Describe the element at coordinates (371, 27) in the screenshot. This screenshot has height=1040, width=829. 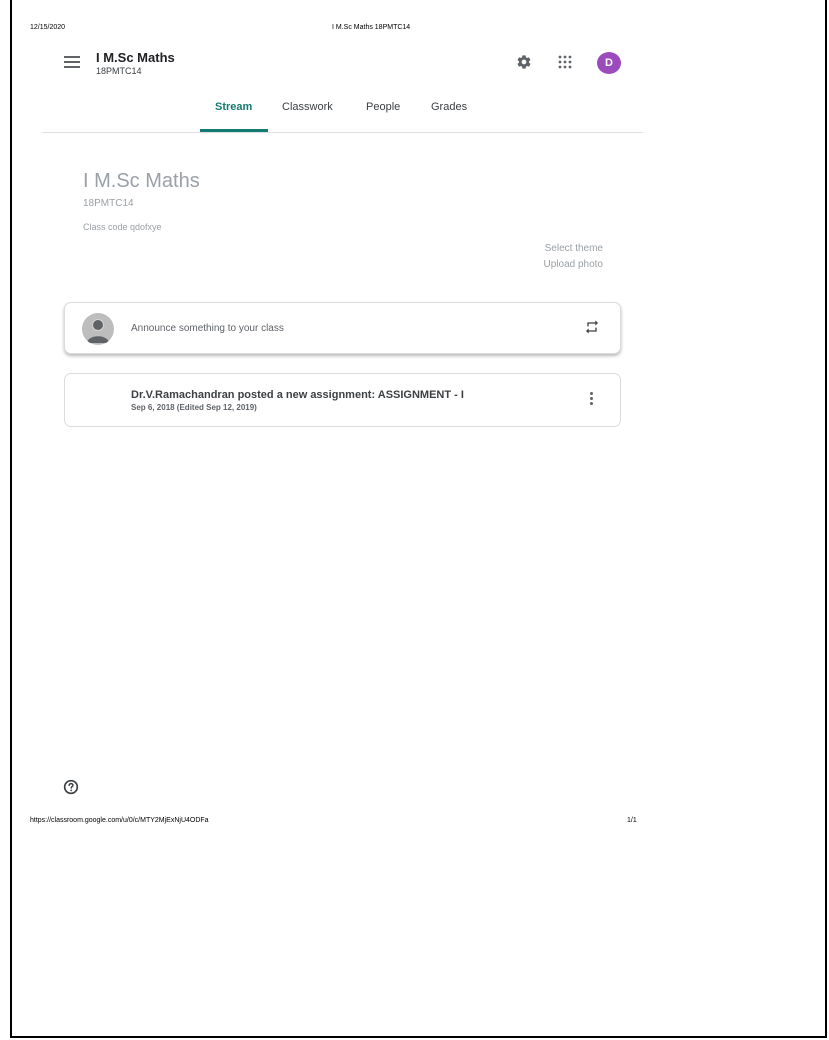
I see `print-title: I M.Sc Maths 18PMTC14` at that location.